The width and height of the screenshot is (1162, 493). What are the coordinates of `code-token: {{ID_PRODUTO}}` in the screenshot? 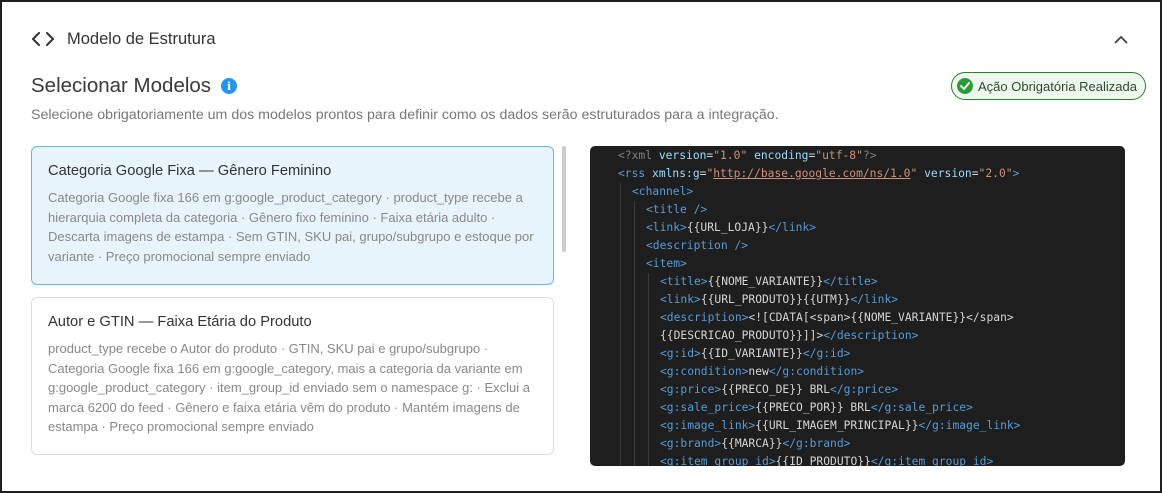 It's located at (823, 460).